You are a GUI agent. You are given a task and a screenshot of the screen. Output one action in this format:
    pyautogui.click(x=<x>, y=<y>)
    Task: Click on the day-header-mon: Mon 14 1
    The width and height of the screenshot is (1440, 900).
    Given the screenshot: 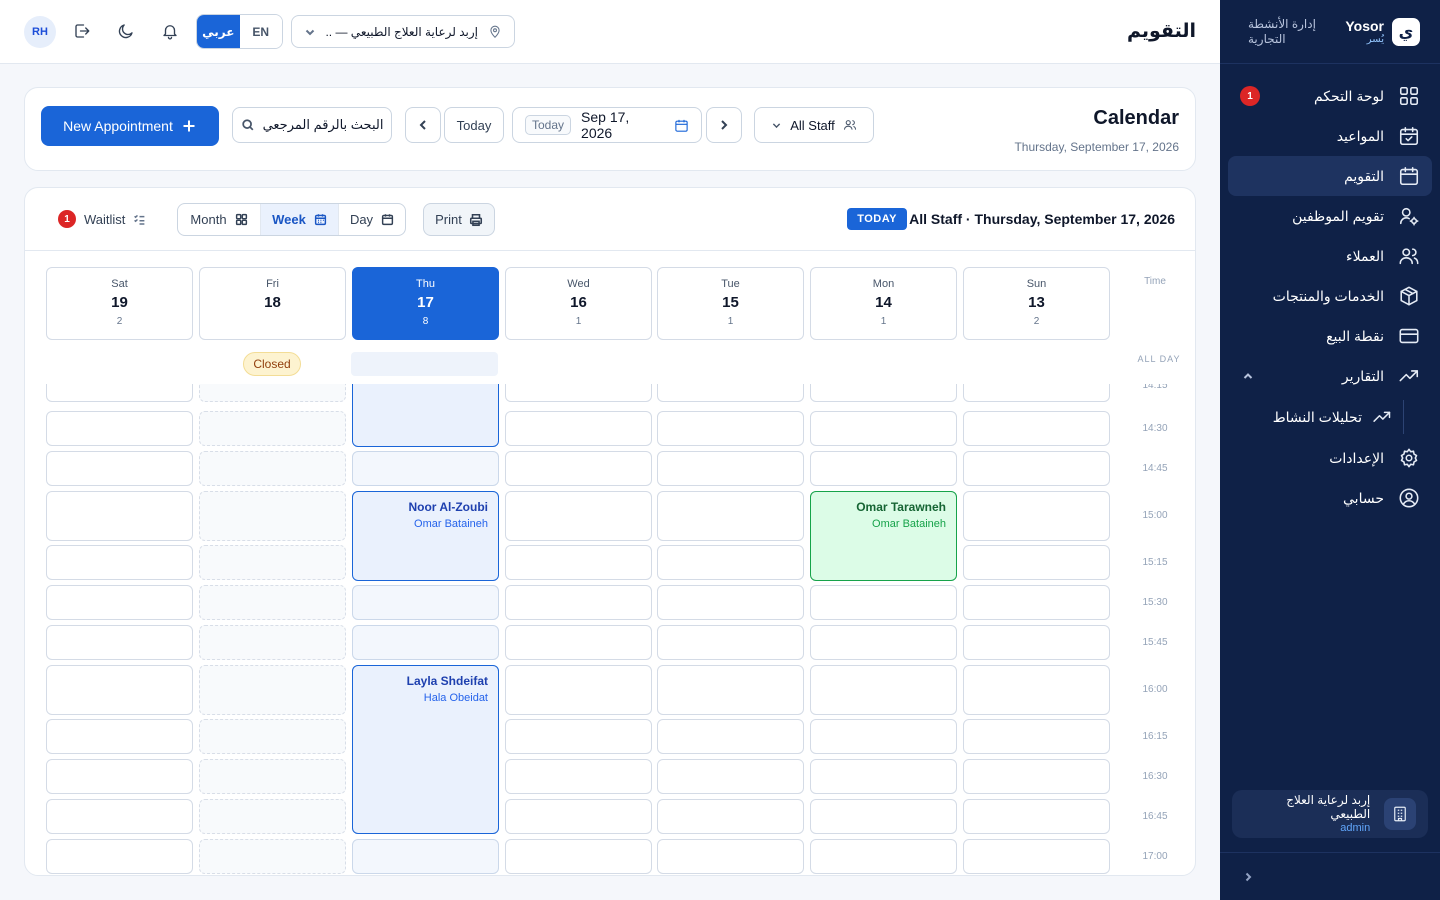 What is the action you would take?
    pyautogui.click(x=883, y=303)
    